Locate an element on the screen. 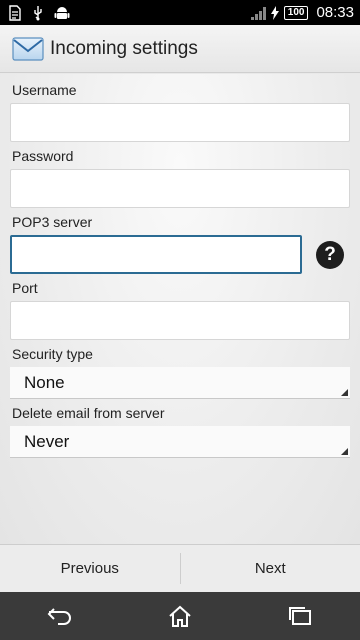 Image resolution: width=360 pixels, height=640 pixels. previous-button: Previous is located at coordinates (90, 568).